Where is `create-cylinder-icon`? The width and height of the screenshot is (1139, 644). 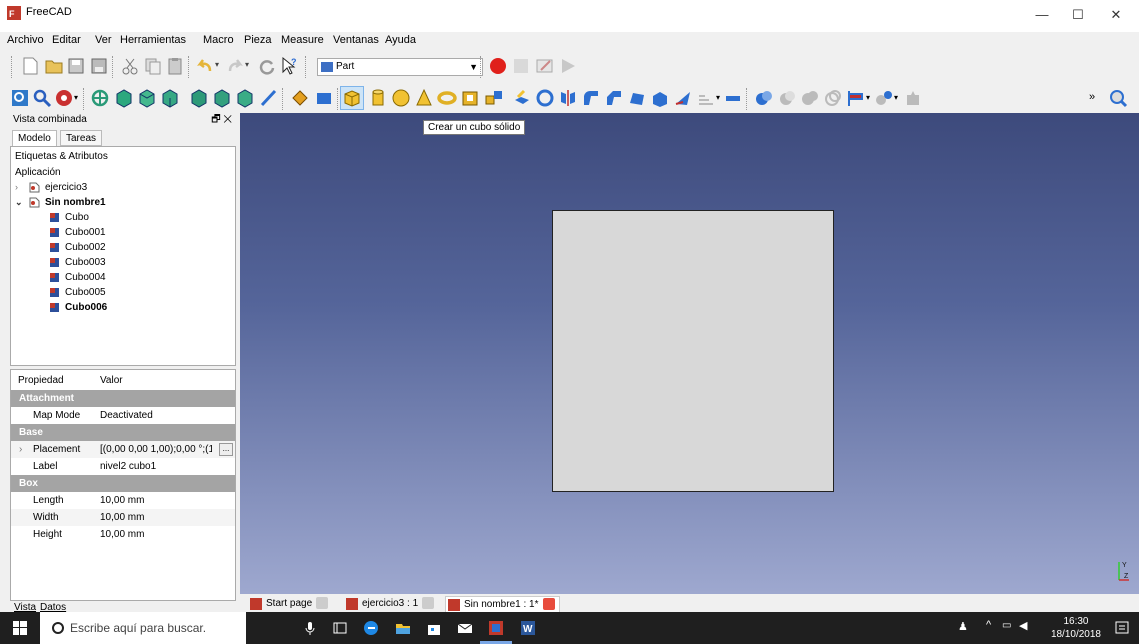
create-cylinder-icon is located at coordinates (378, 98).